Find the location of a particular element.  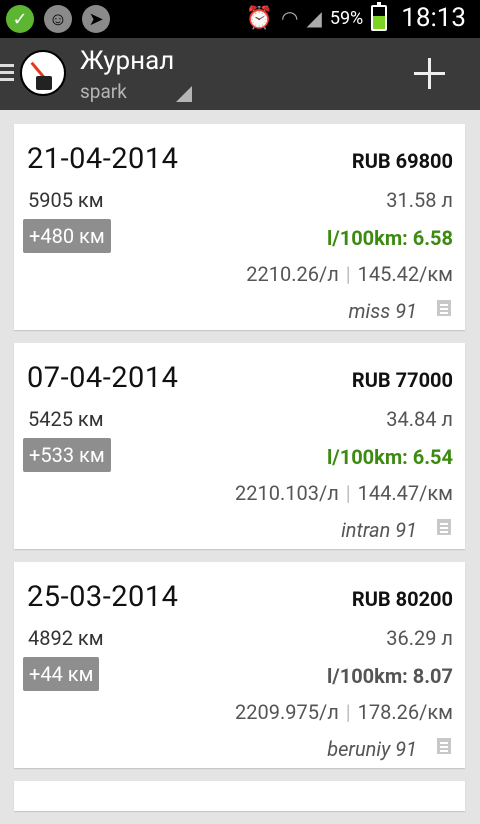

entry-distance-badge: +44 км is located at coordinates (61, 674).